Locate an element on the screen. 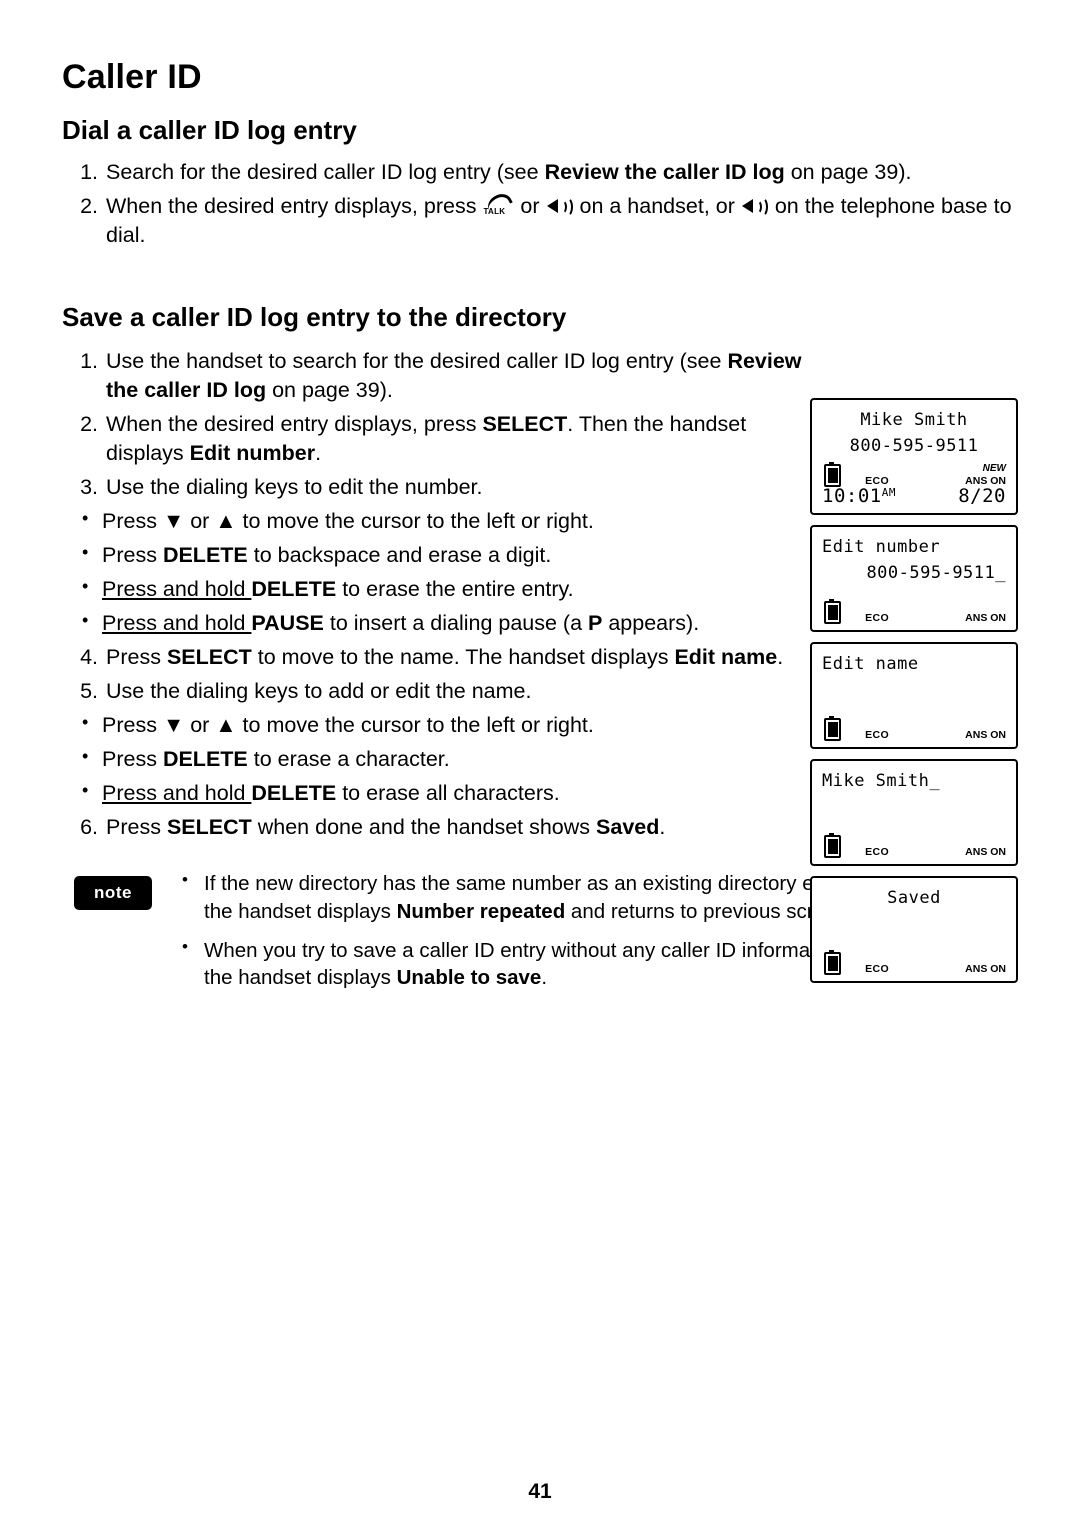  note-text-part: . is located at coordinates (544, 978).